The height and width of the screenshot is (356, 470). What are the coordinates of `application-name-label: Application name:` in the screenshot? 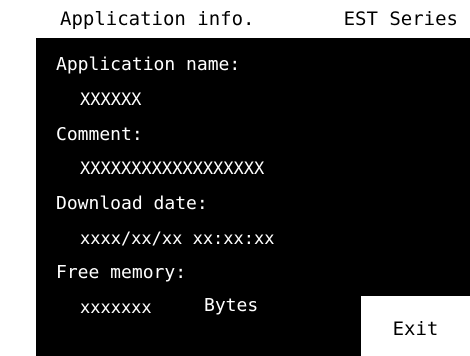 It's located at (148, 64).